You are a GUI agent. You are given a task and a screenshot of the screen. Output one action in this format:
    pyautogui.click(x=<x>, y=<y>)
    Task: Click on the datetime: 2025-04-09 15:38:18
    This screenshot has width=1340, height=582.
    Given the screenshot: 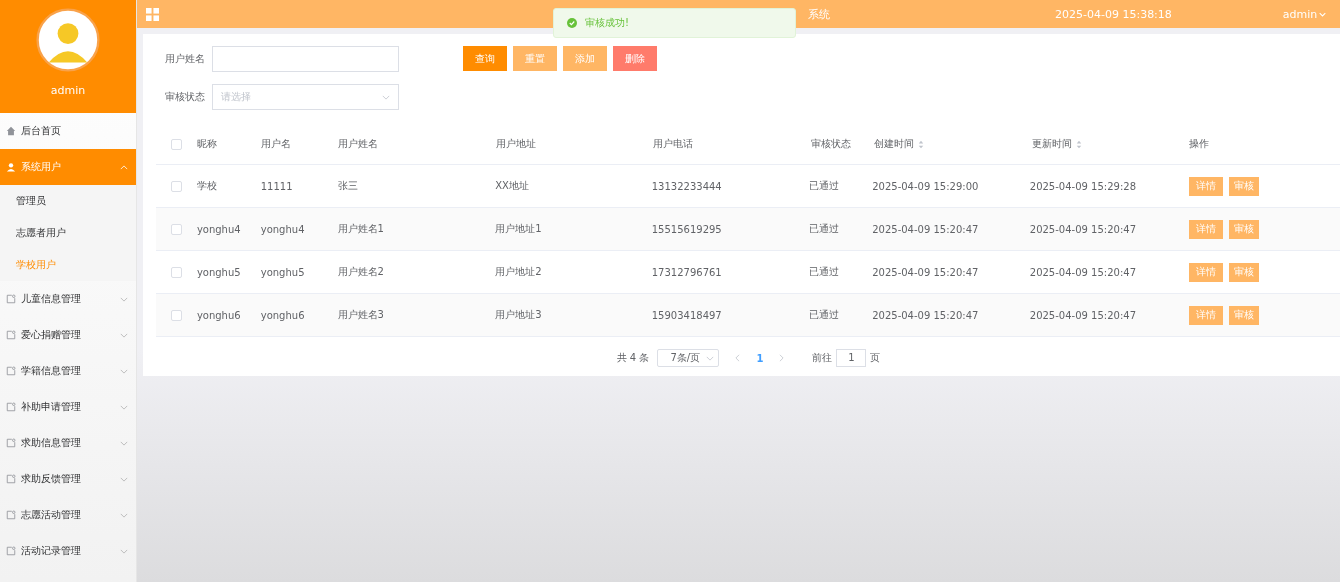 What is the action you would take?
    pyautogui.click(x=1113, y=14)
    